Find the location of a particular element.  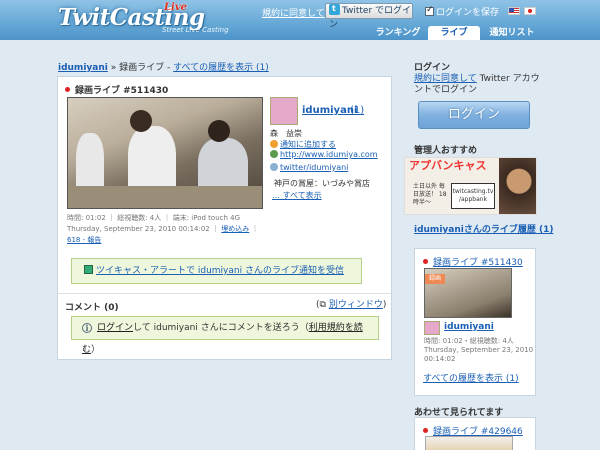

embed-link: 埋め込み is located at coordinates (235, 229).